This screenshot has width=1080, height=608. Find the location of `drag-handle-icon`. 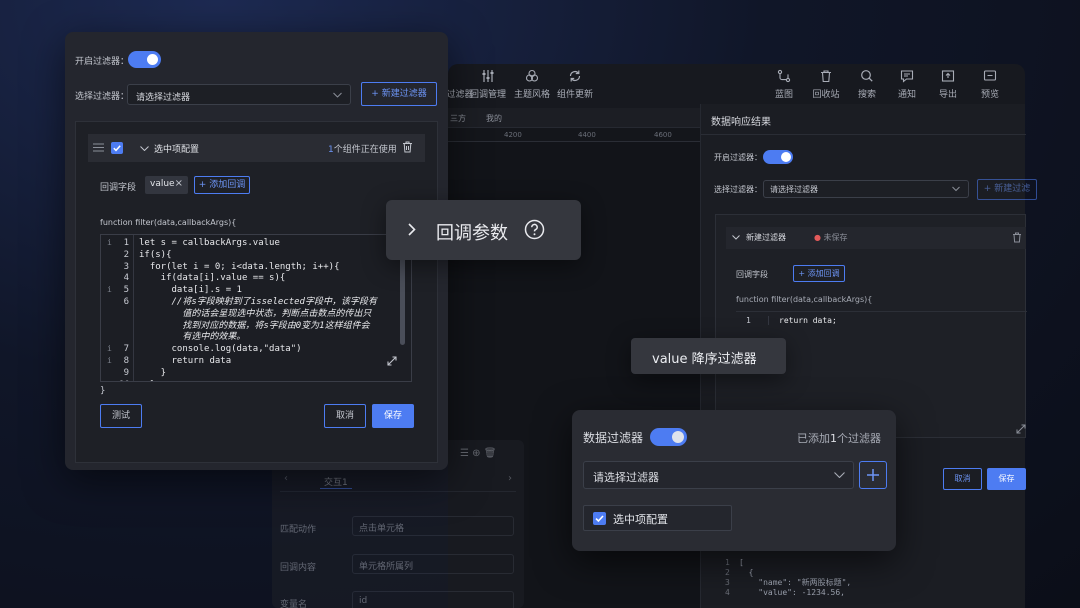

drag-handle-icon is located at coordinates (98, 147).